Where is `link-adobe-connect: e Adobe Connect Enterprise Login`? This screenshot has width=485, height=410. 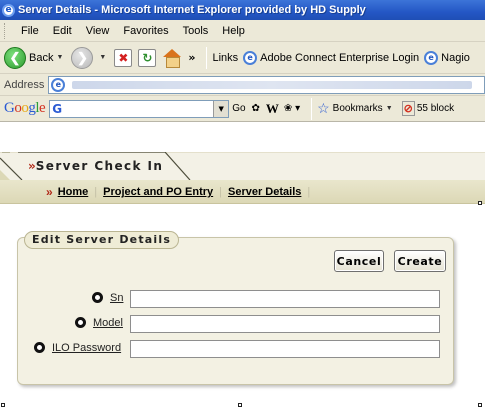 link-adobe-connect: e Adobe Connect Enterprise Login is located at coordinates (331, 57).